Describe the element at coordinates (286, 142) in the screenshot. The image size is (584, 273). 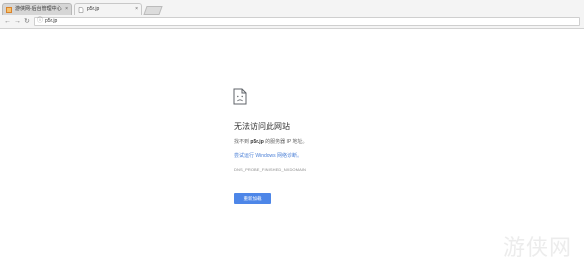
I see `desc-suffix: 的服务器 IP 地址。` at that location.